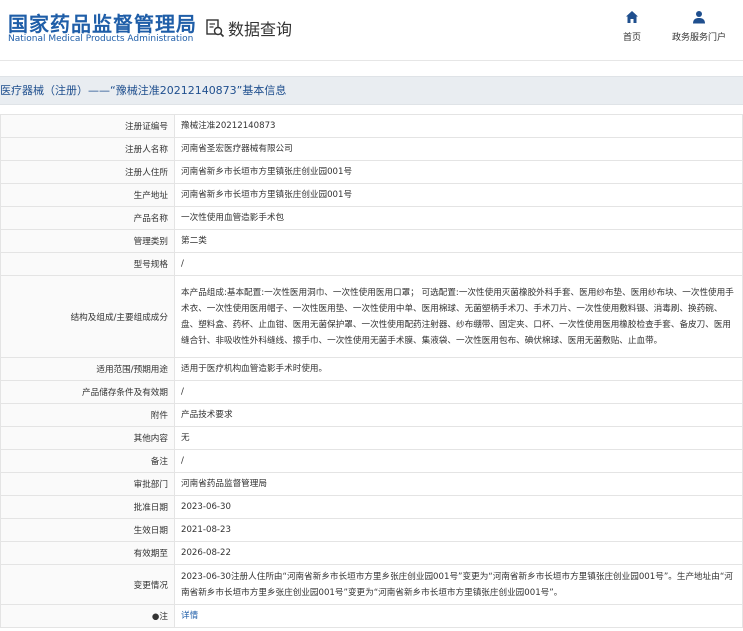 This screenshot has height=631, width=743. I want to click on table-row-note: ●注 详情, so click(371, 616).